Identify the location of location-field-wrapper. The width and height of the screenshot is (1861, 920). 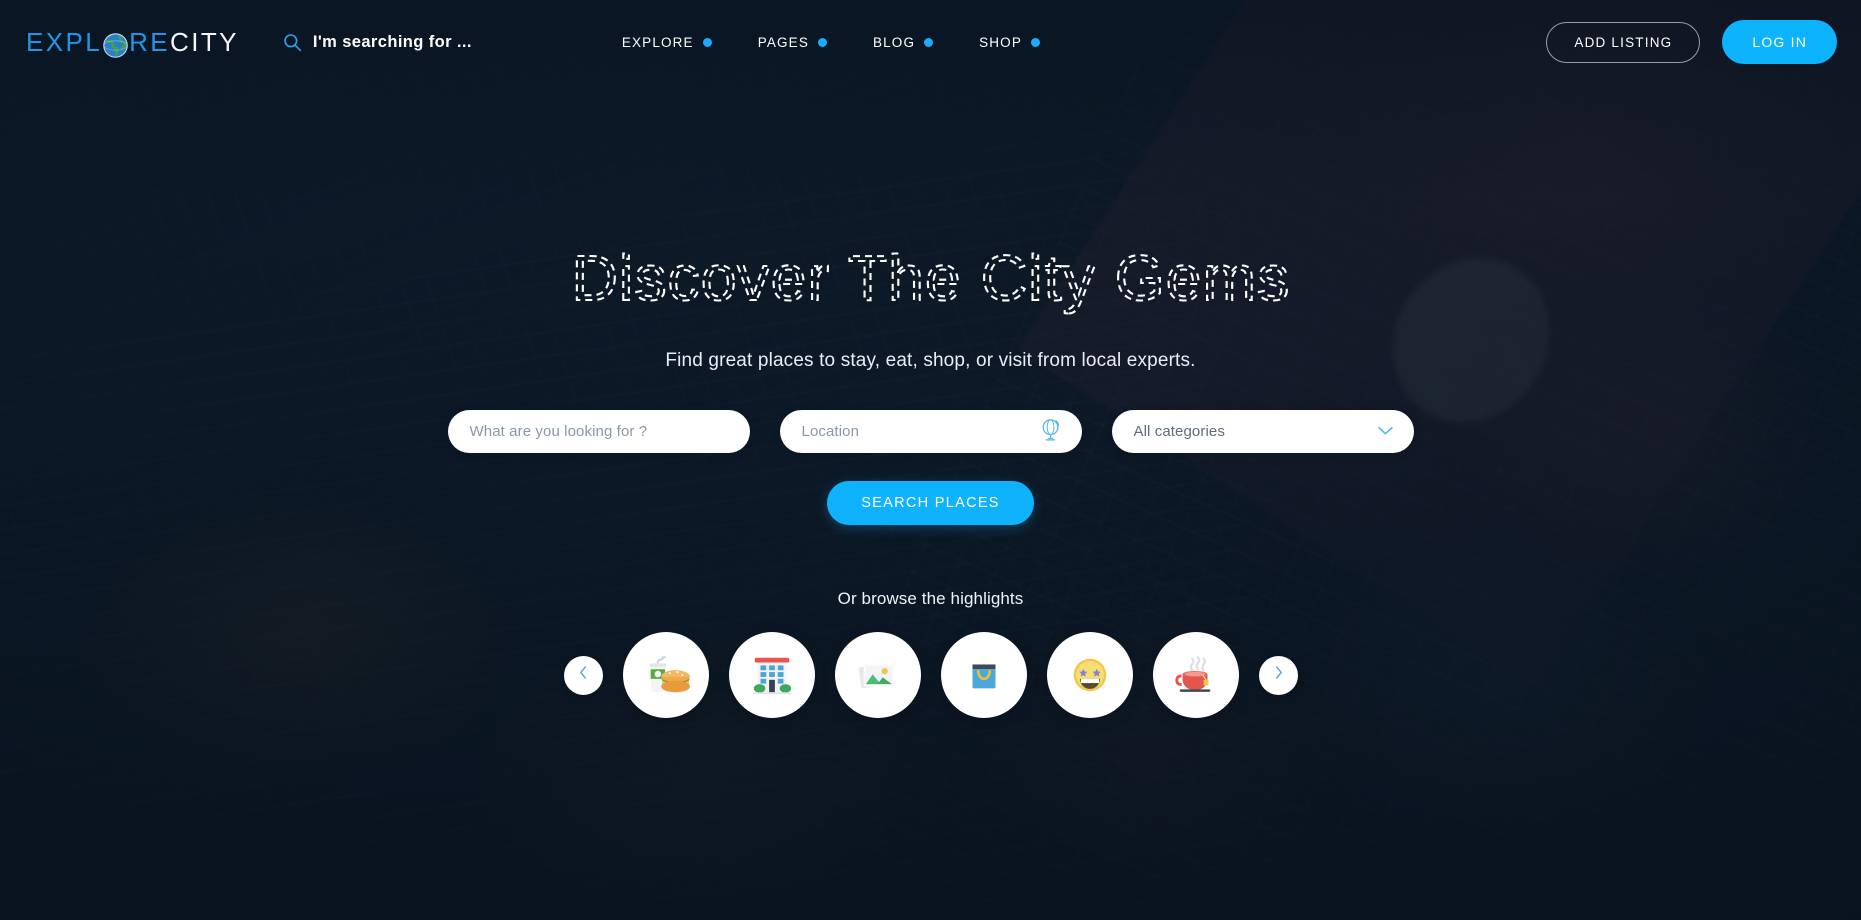
(930, 431).